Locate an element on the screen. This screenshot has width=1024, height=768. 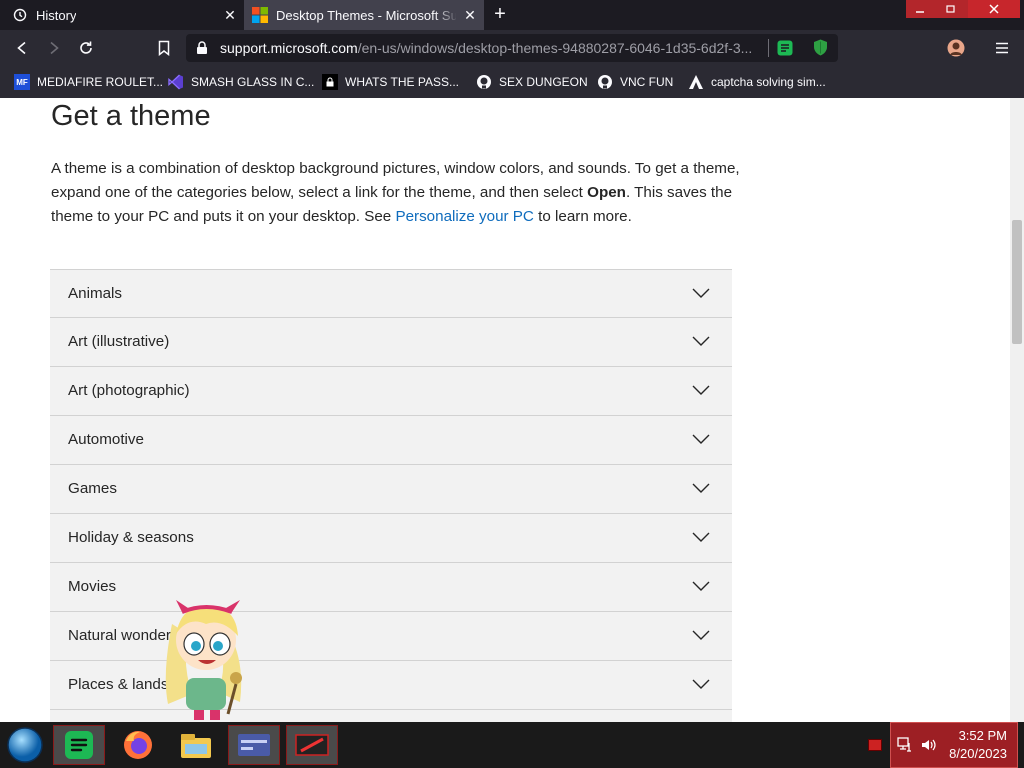
taskbar-app-firefox is located at coordinates (138, 745).